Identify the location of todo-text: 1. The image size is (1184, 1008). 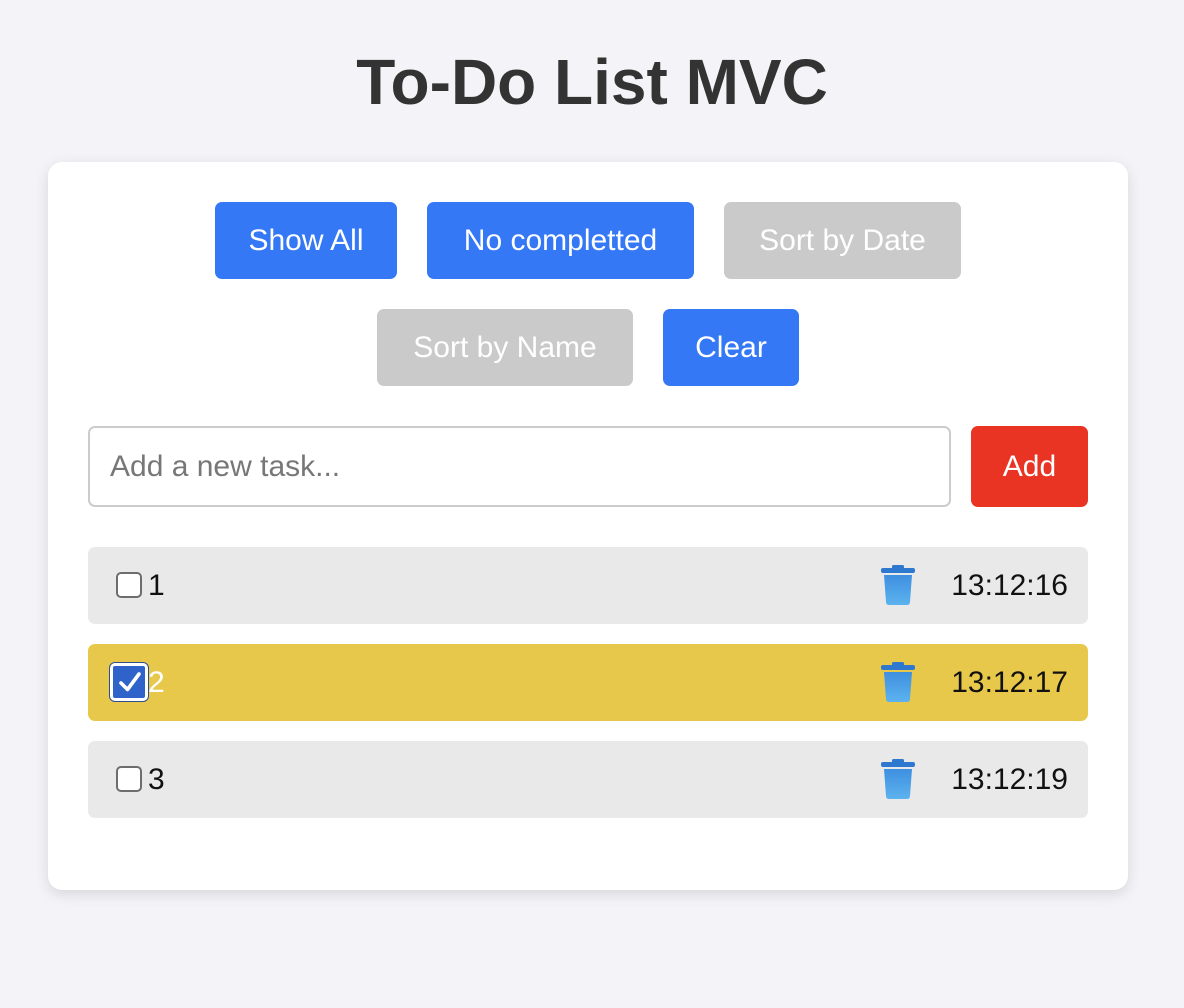
(156, 585).